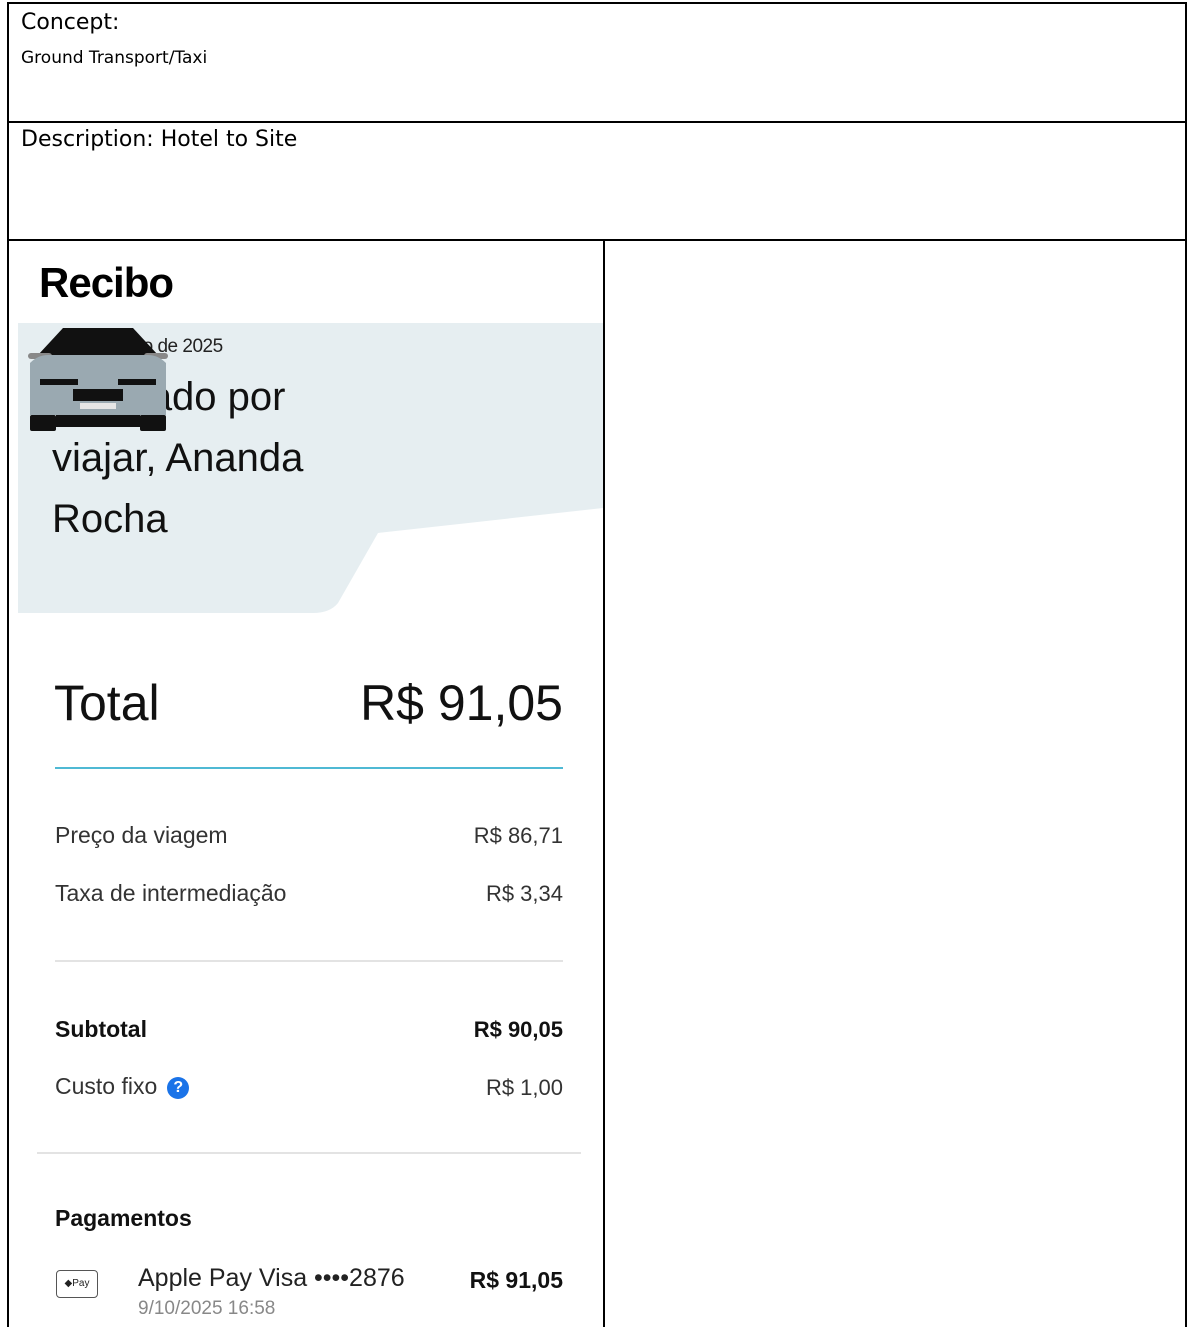 The width and height of the screenshot is (1187, 1327). Describe the element at coordinates (461, 703) in the screenshot. I see `total-value: R$ 91,05` at that location.